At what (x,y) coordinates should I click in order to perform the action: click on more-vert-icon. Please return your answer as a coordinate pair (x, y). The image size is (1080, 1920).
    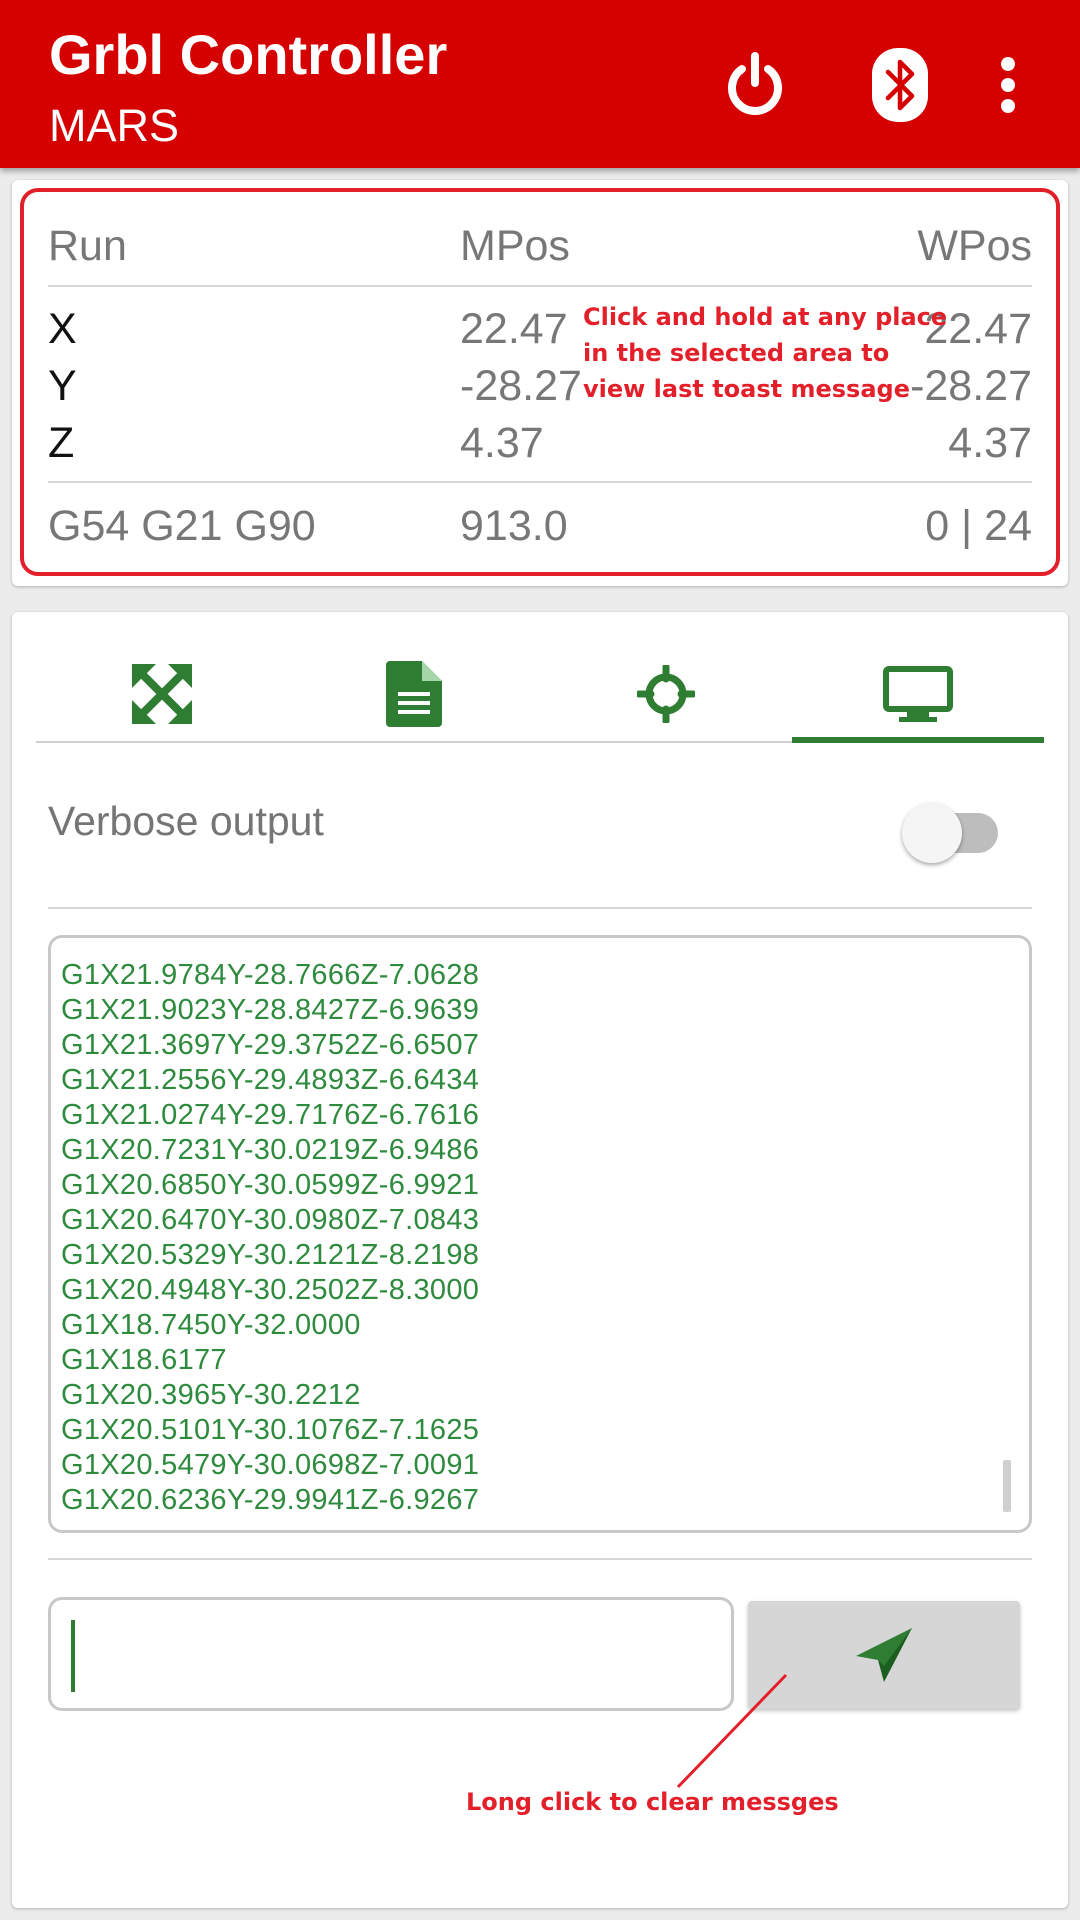
    Looking at the image, I should click on (1008, 85).